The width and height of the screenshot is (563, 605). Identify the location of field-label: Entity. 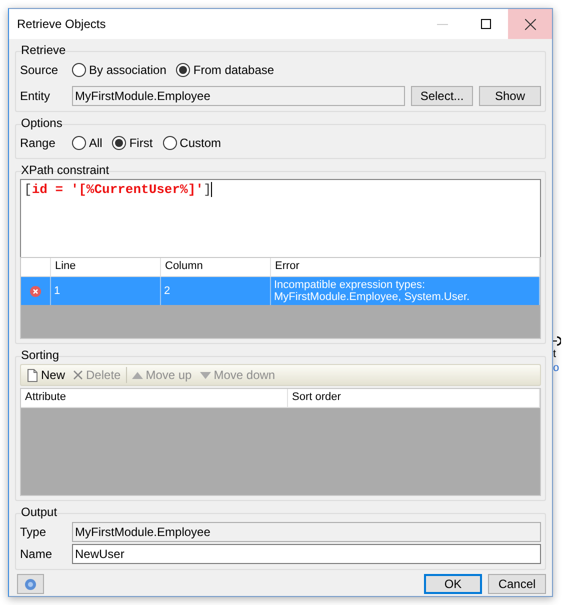
(36, 96).